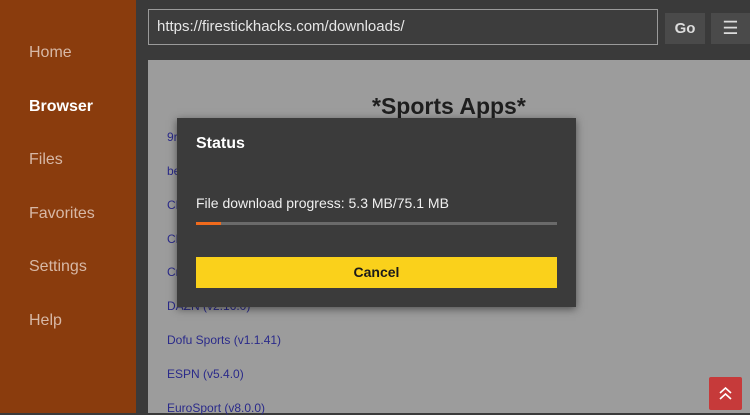 The width and height of the screenshot is (750, 415). I want to click on sidebar-item-favorites: Favorites, so click(62, 214).